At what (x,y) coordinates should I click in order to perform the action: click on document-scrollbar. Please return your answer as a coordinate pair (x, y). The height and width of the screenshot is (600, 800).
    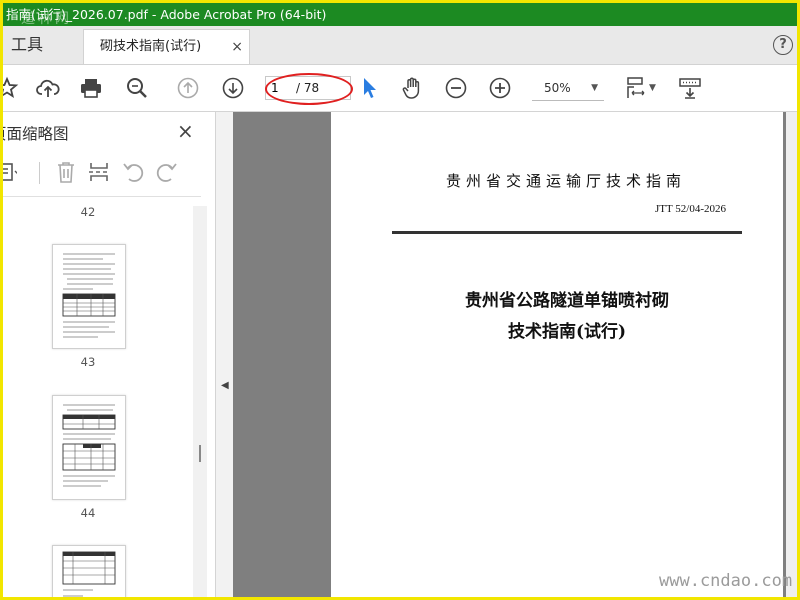
    Looking at the image, I should click on (791, 354).